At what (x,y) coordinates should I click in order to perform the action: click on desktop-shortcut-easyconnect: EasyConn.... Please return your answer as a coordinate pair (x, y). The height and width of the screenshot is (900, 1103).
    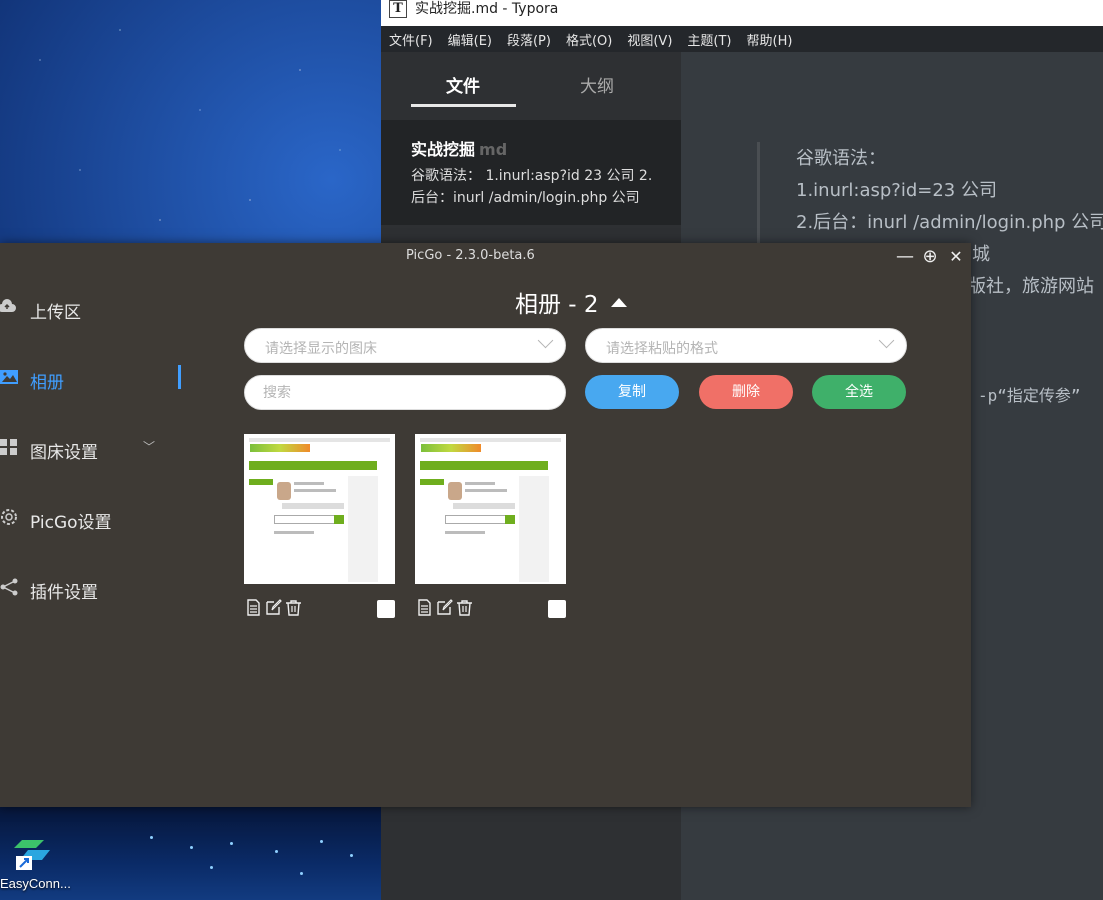
    Looking at the image, I should click on (40, 865).